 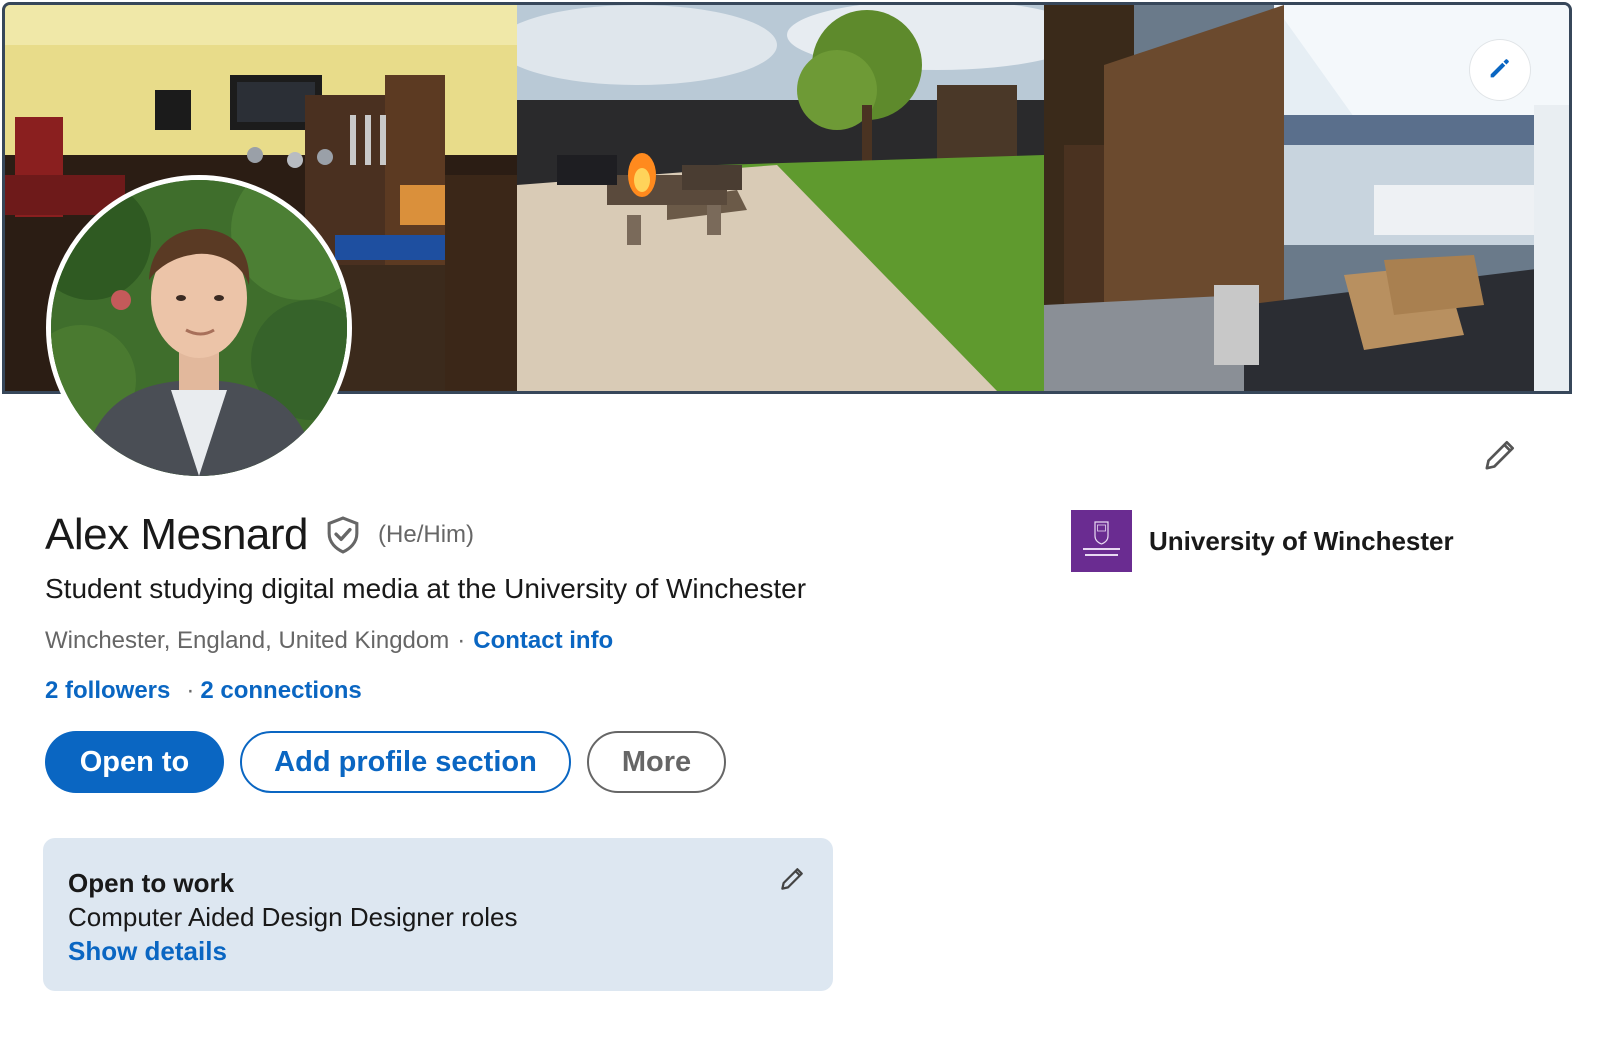 I want to click on open-to-button: Open to, so click(x=134, y=762).